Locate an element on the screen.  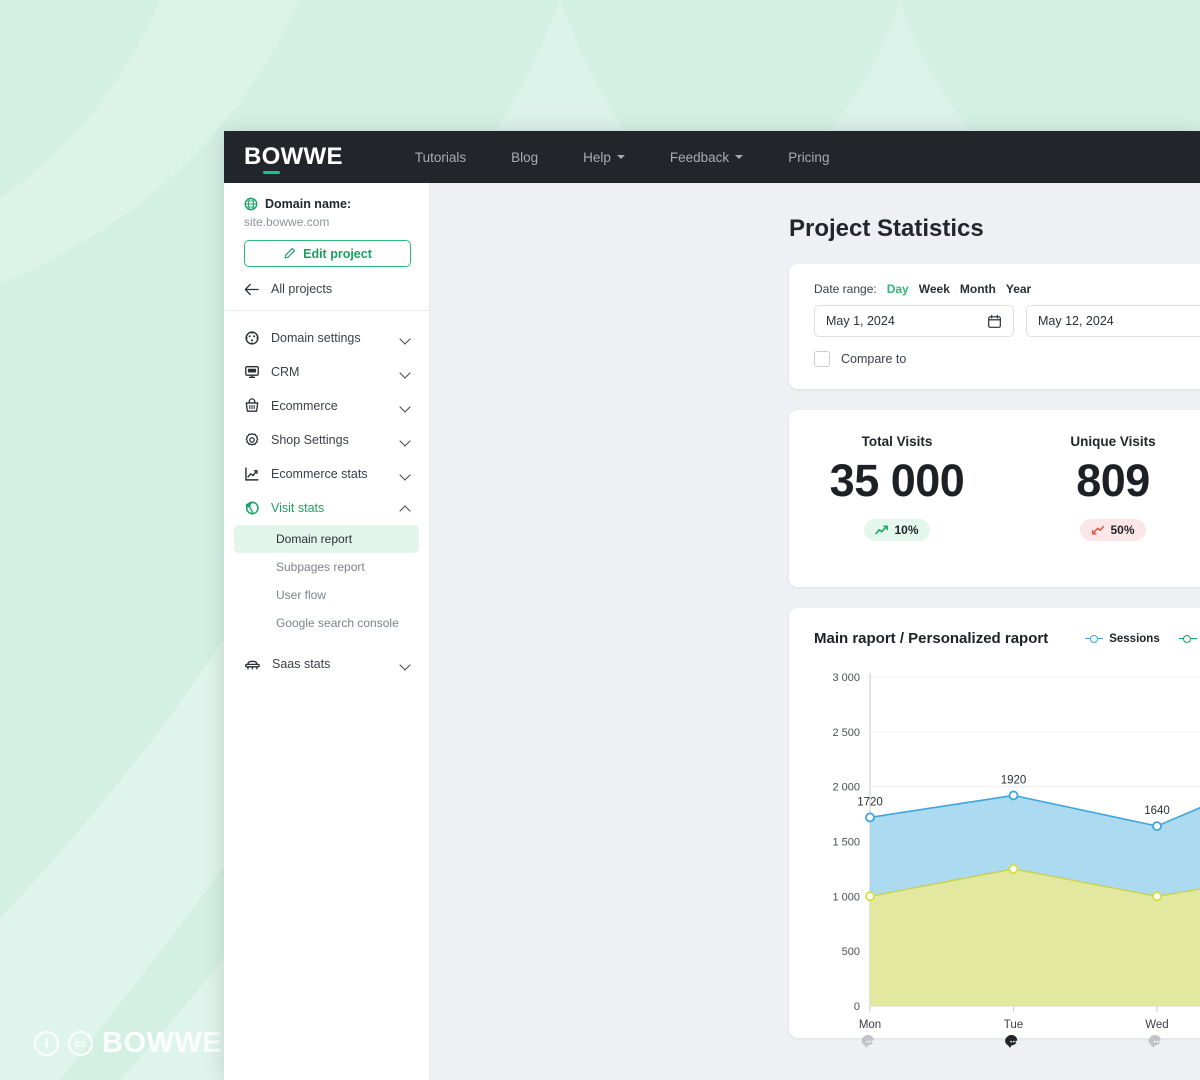
chart-y-axis-labels: 0 500 1 000 1 500 2 000 2 500 3 000 is located at coordinates (846, 842).